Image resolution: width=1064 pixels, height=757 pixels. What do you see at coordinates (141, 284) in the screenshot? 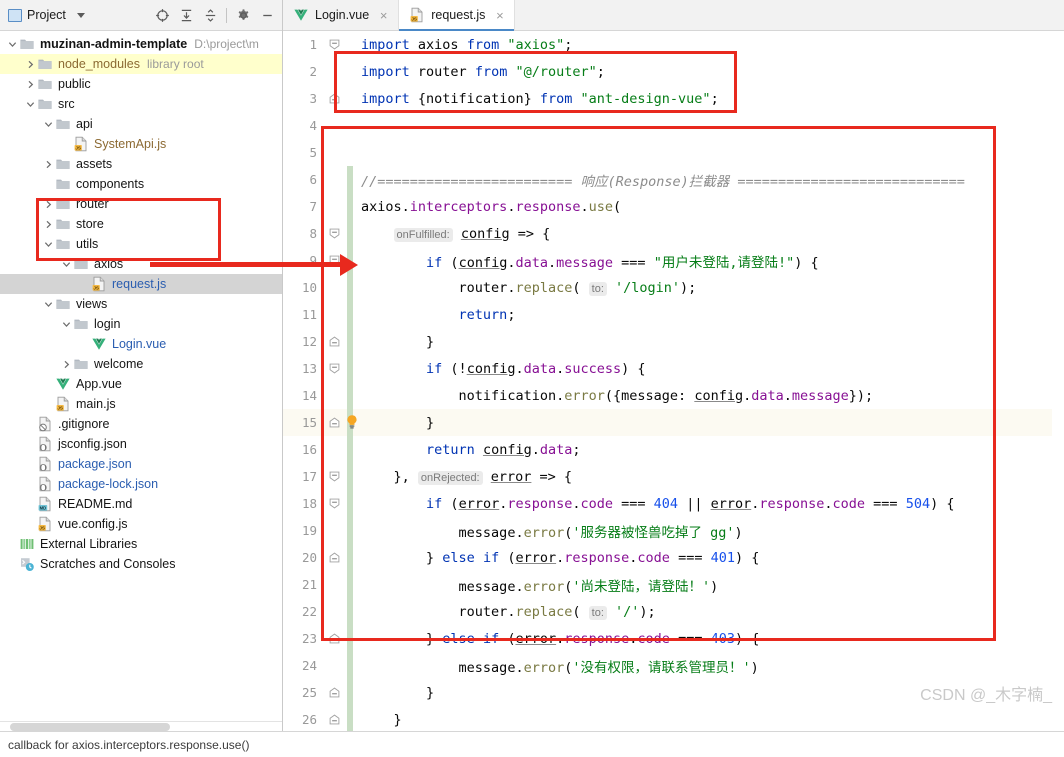
I see `tree-item-request-js: JS request.js` at bounding box center [141, 284].